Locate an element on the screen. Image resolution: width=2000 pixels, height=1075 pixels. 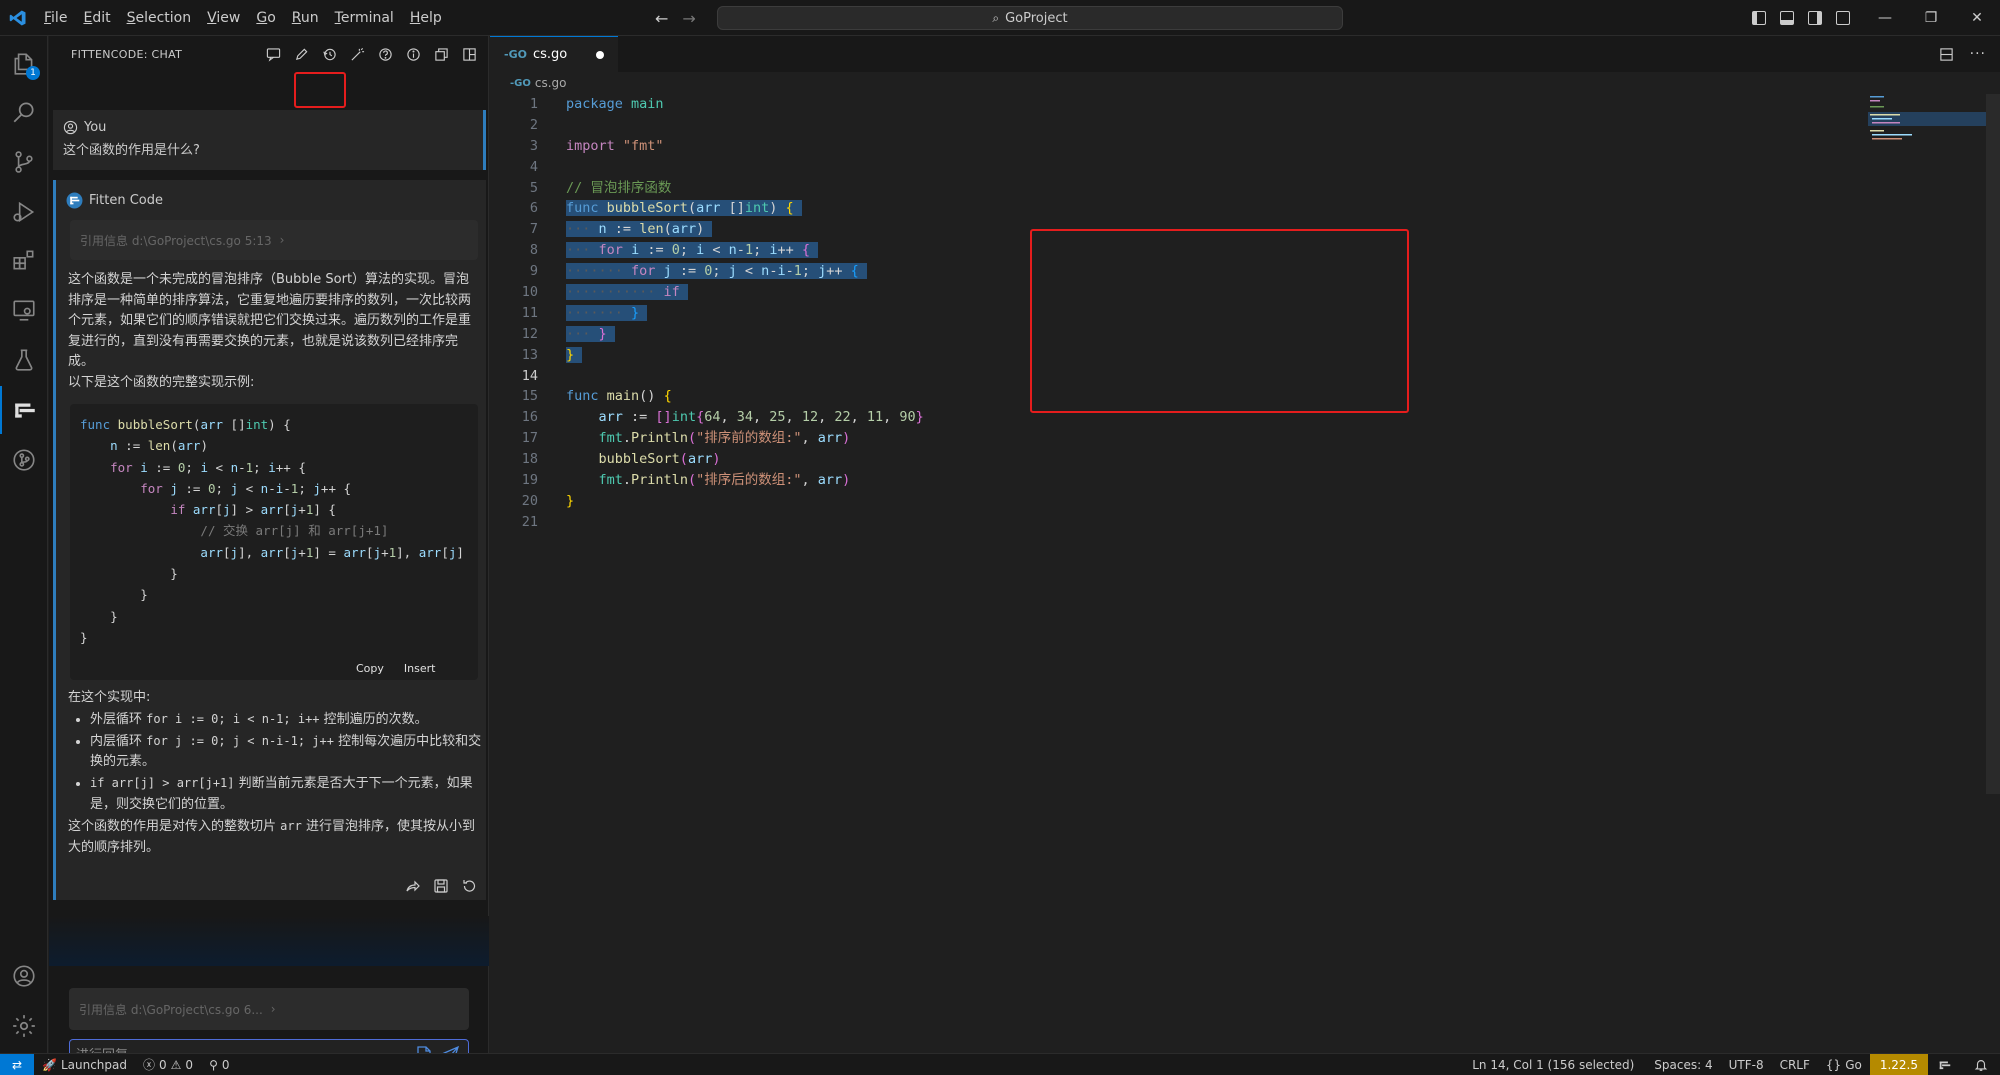
save-icon is located at coordinates (441, 886).